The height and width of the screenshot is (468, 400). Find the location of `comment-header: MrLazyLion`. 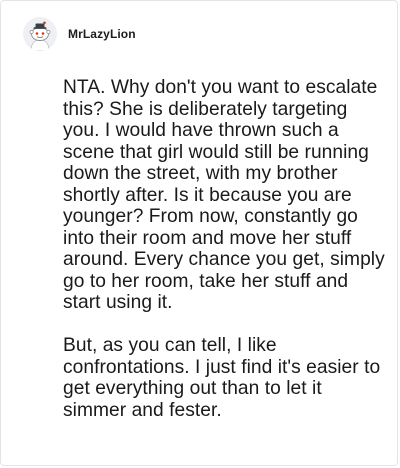

comment-header: MrLazyLion is located at coordinates (79, 34).